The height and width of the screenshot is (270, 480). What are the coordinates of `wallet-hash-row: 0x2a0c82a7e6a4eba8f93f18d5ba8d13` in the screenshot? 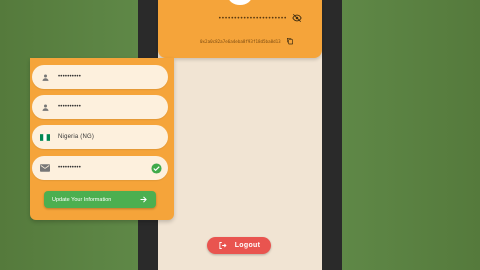 It's located at (260, 41).